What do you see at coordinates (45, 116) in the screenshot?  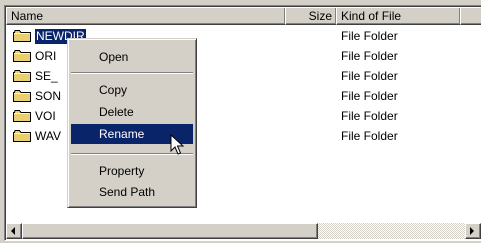 I see `file-name: VOI` at bounding box center [45, 116].